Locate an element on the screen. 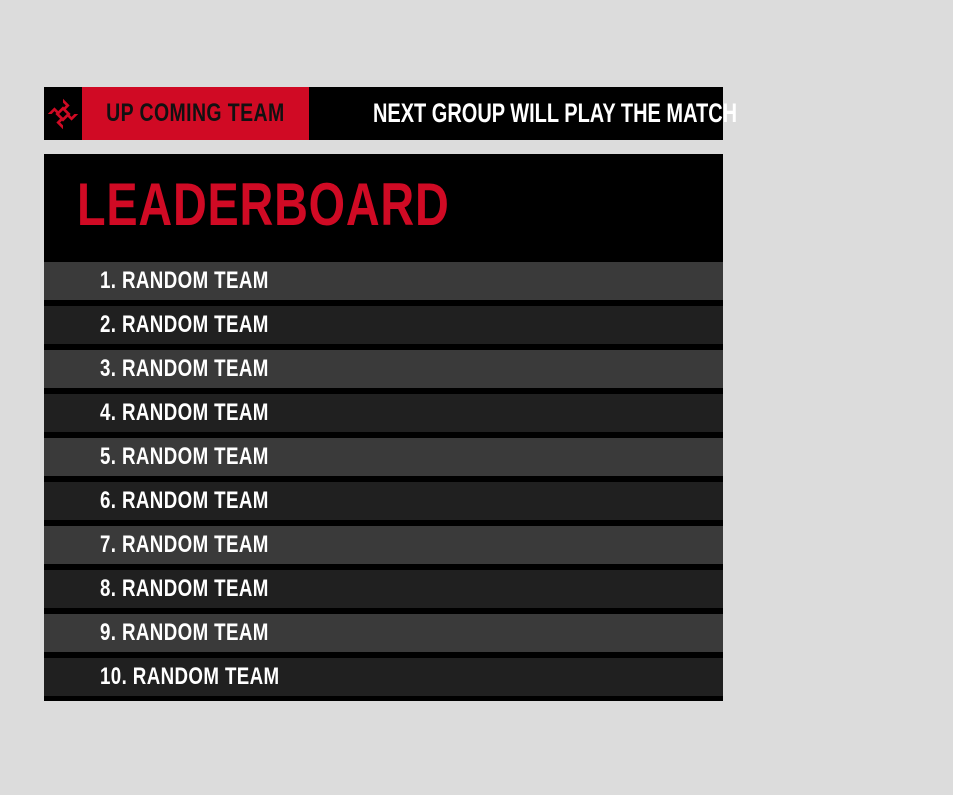 The image size is (953, 795). leaderboard-row: 9. RANDOM TEAM is located at coordinates (383, 633).